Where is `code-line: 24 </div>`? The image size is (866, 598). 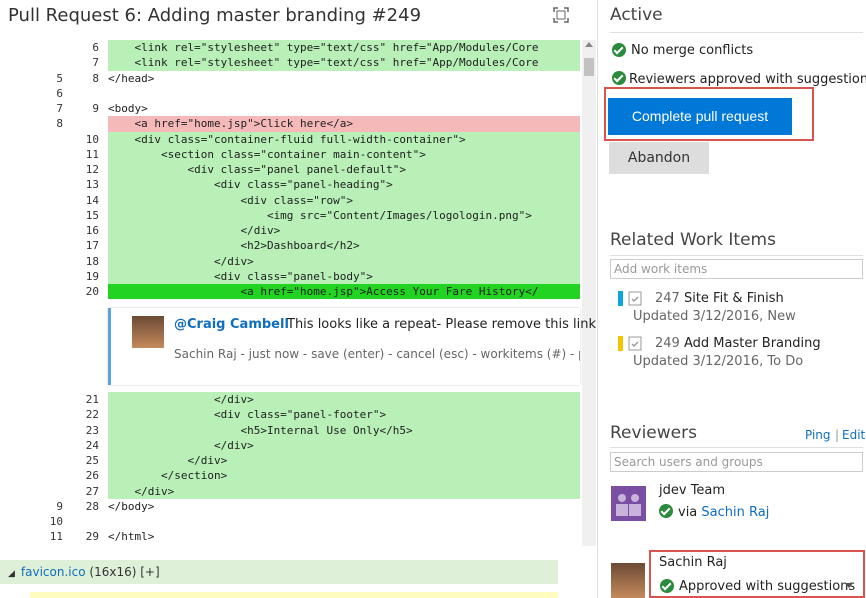 code-line: 24 </div> is located at coordinates (305, 445).